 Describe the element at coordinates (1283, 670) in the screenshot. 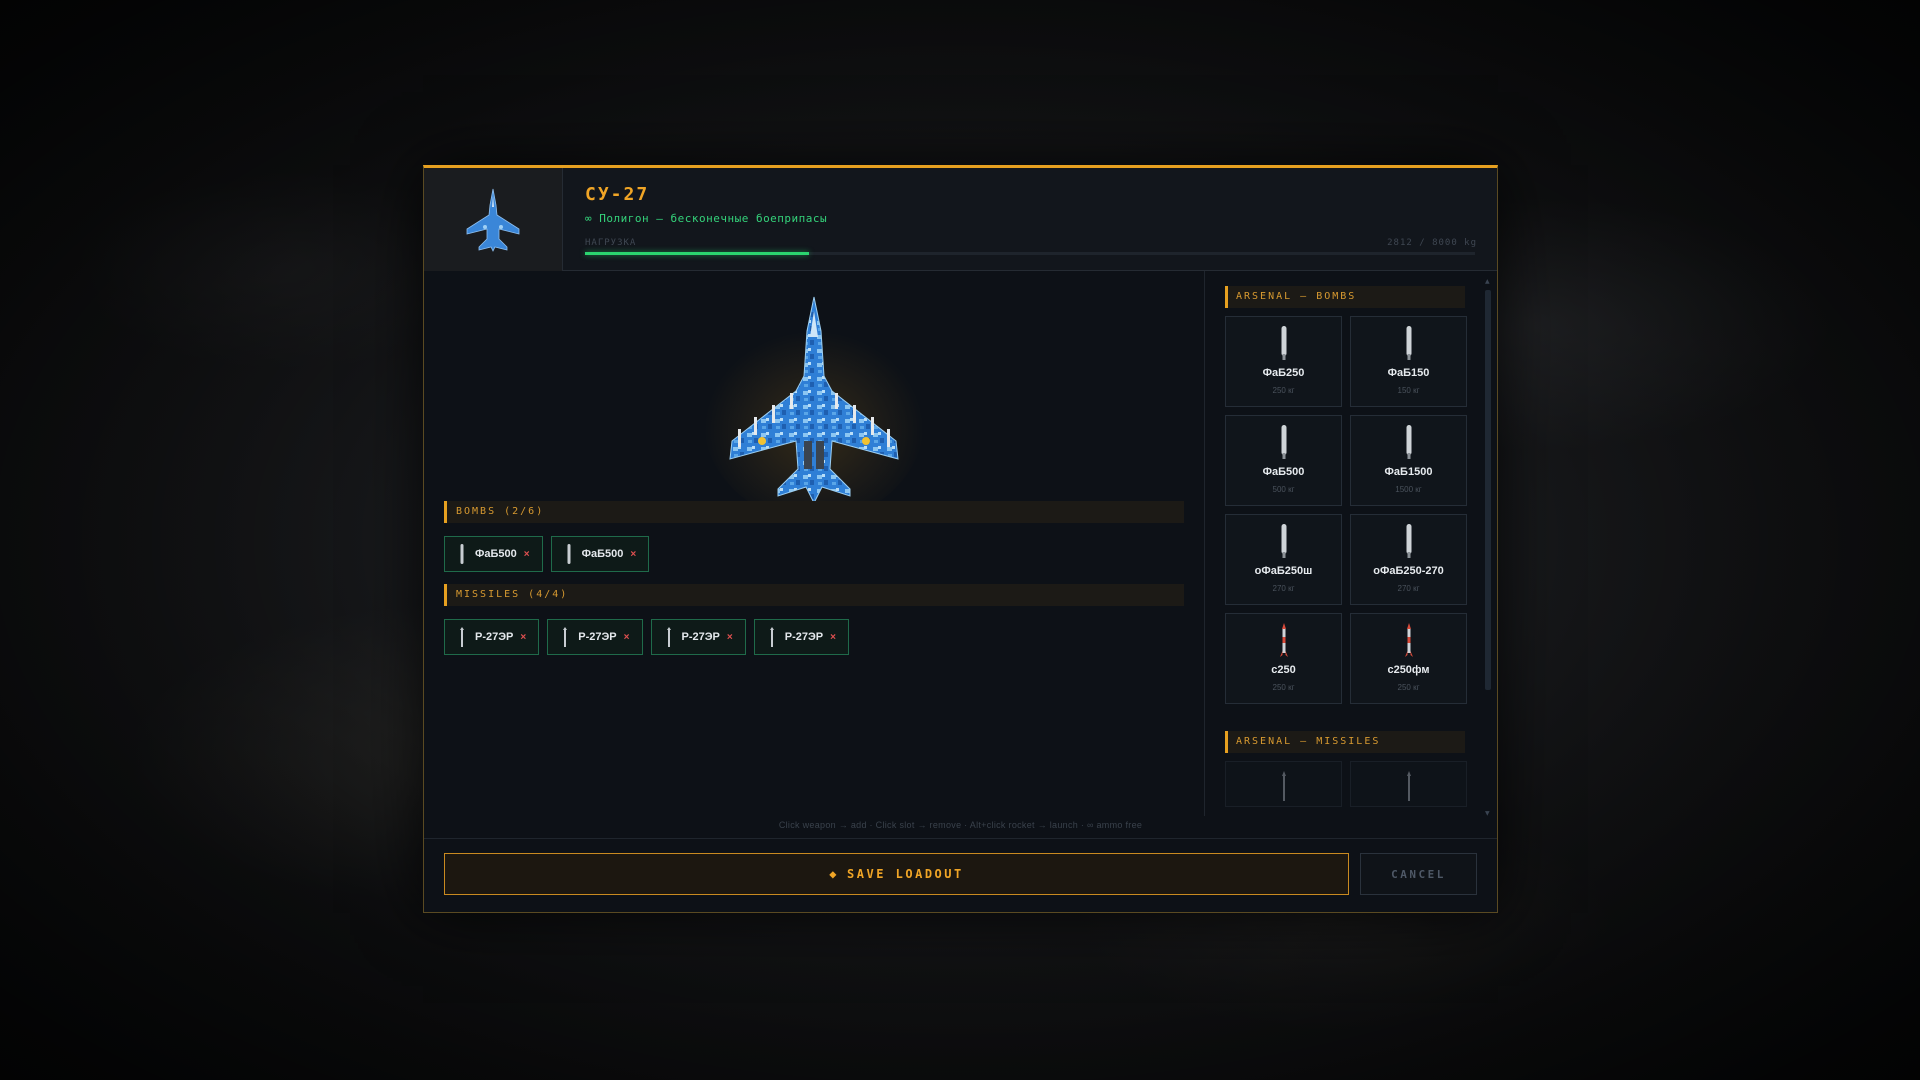

I see `arsenal-item-name: с250` at that location.